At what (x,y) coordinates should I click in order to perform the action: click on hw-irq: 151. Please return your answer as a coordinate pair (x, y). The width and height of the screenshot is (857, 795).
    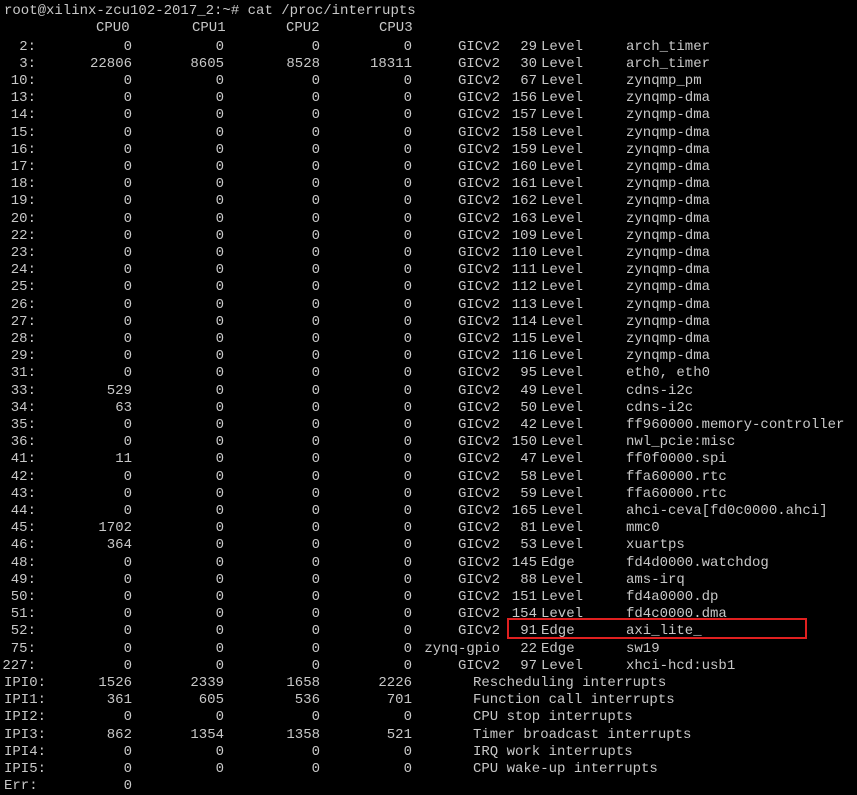
    Looking at the image, I should click on (524, 596).